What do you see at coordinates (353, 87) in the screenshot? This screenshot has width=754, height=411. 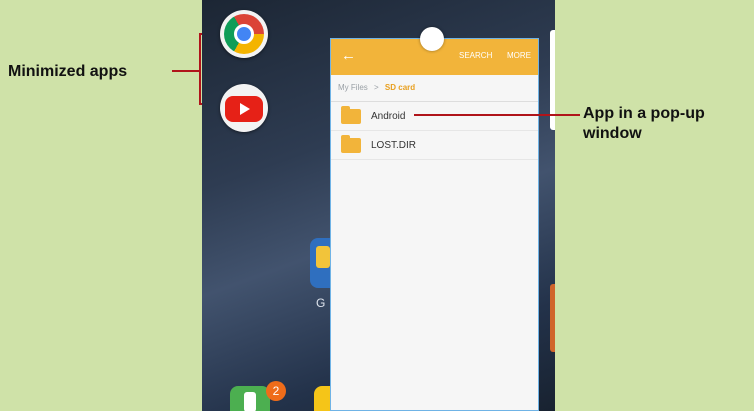 I see `breadcrumb-my-files: My Files` at bounding box center [353, 87].